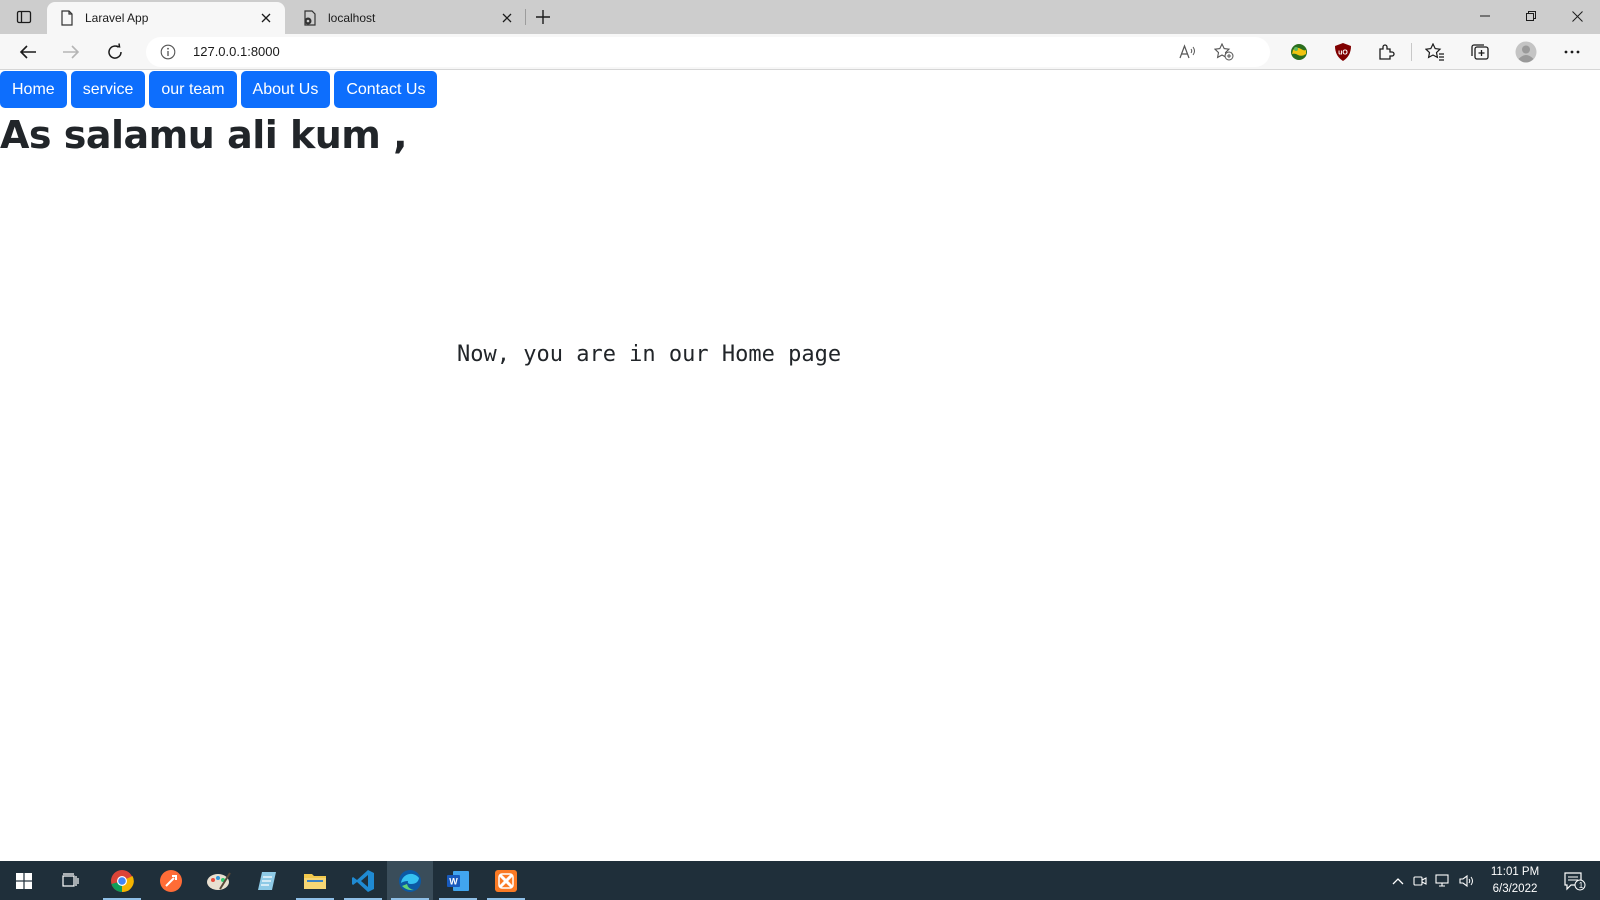  I want to click on tab-actions-icon, so click(24, 17).